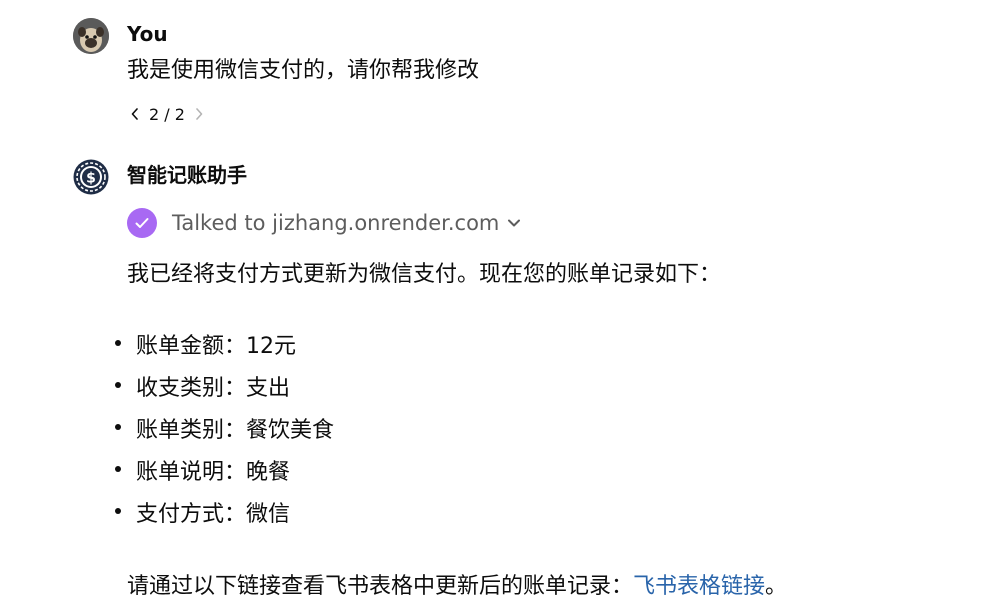 Image resolution: width=992 pixels, height=614 pixels. I want to click on list-item-text: 账单类别：餐饮美食, so click(235, 430).